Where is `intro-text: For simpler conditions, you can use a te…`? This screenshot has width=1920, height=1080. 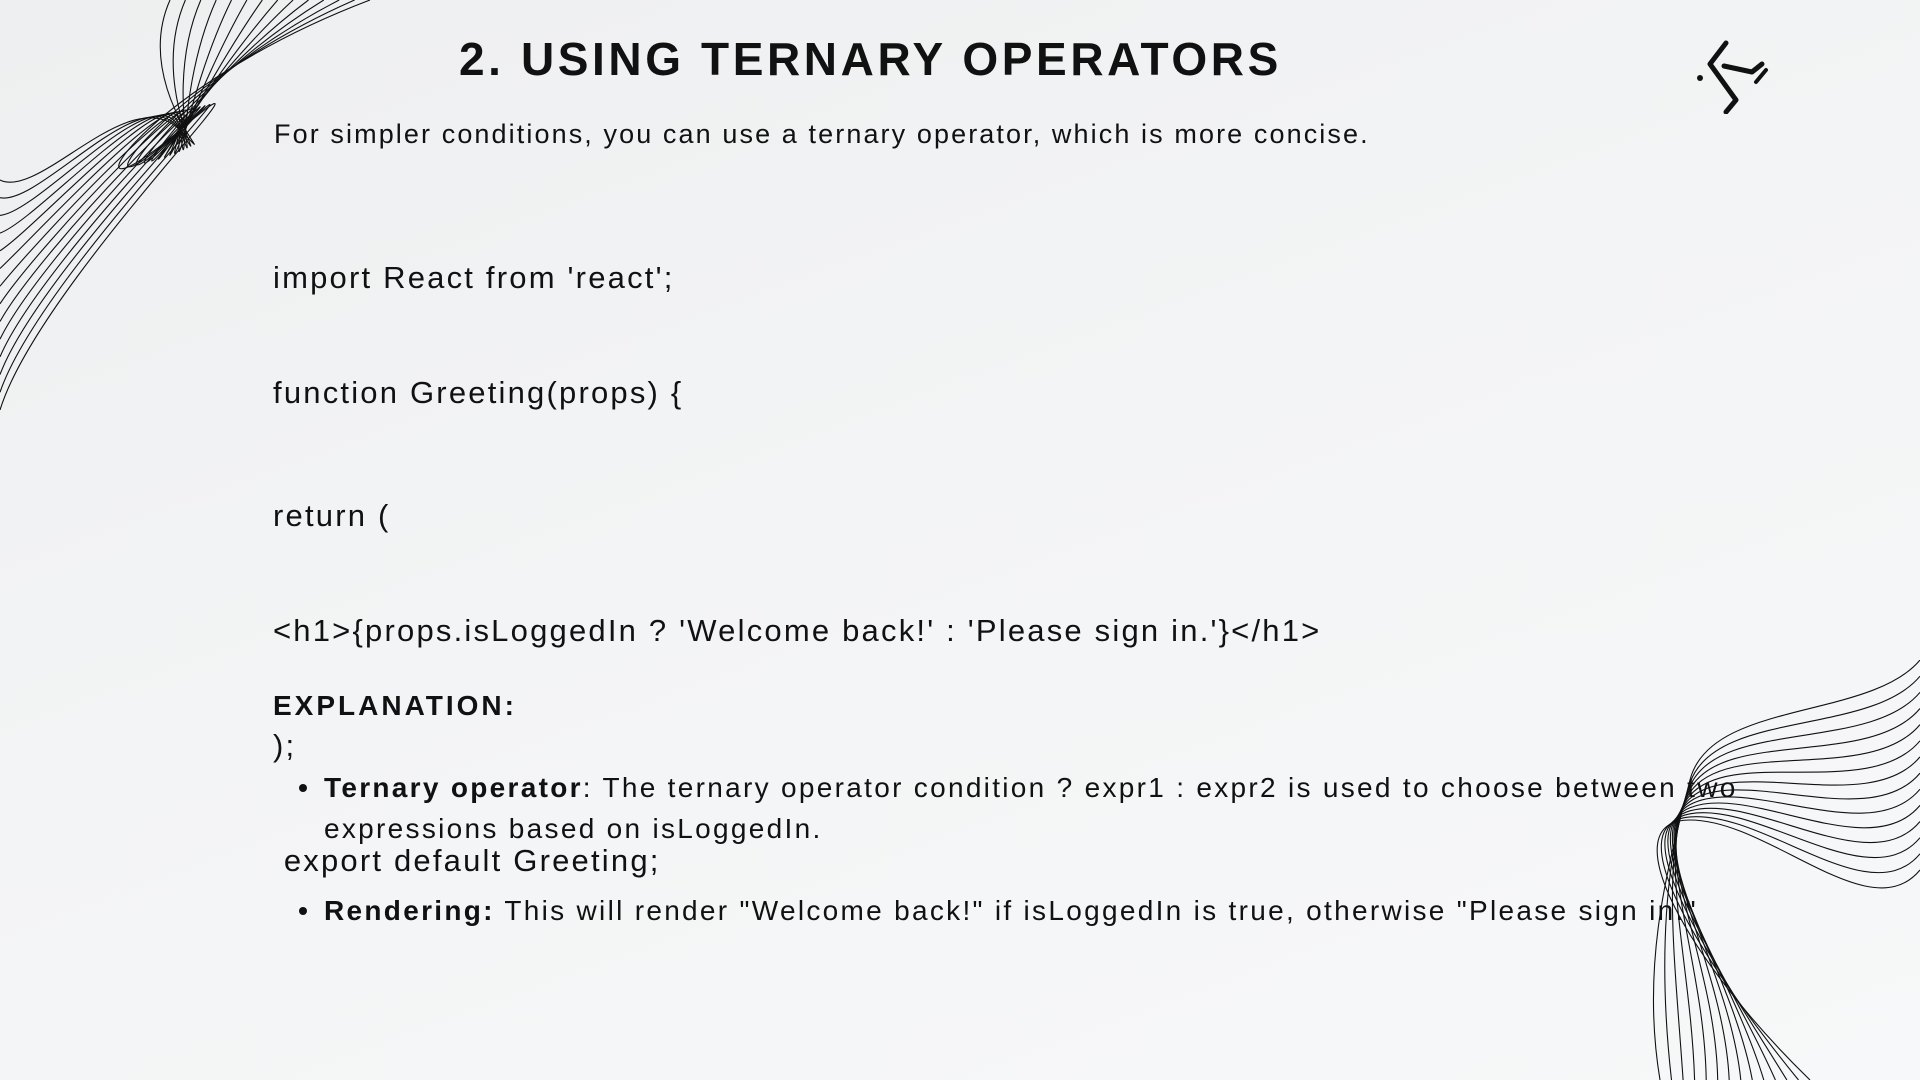 intro-text: For simpler conditions, you can use a te… is located at coordinates (822, 134).